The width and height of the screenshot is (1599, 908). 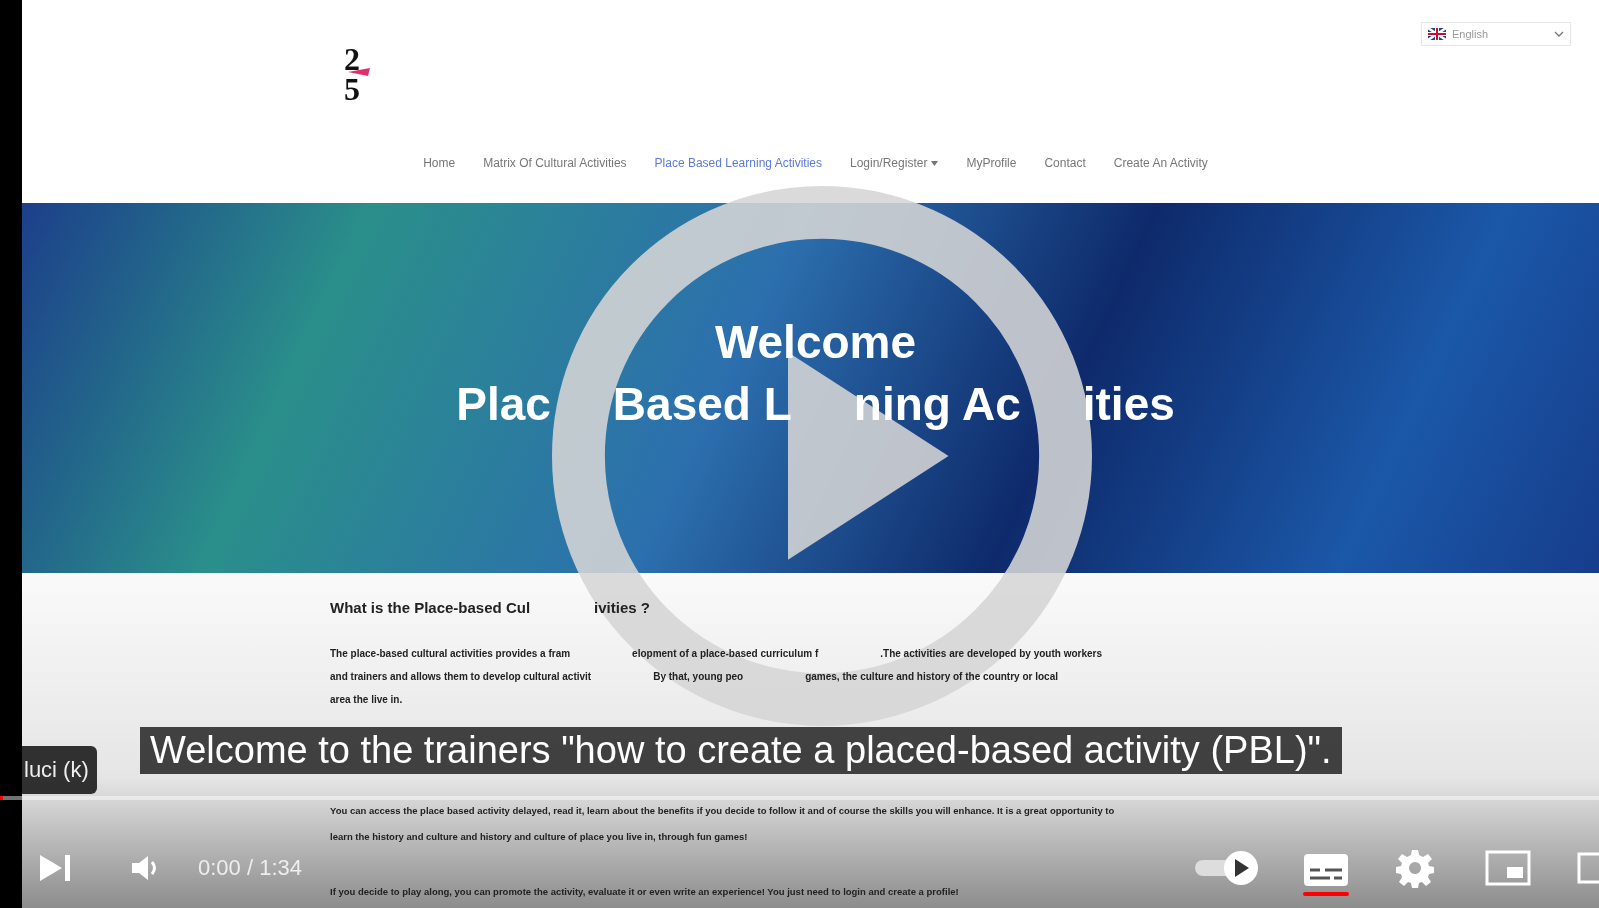 I want to click on tooltip: luci (k), so click(x=59, y=770).